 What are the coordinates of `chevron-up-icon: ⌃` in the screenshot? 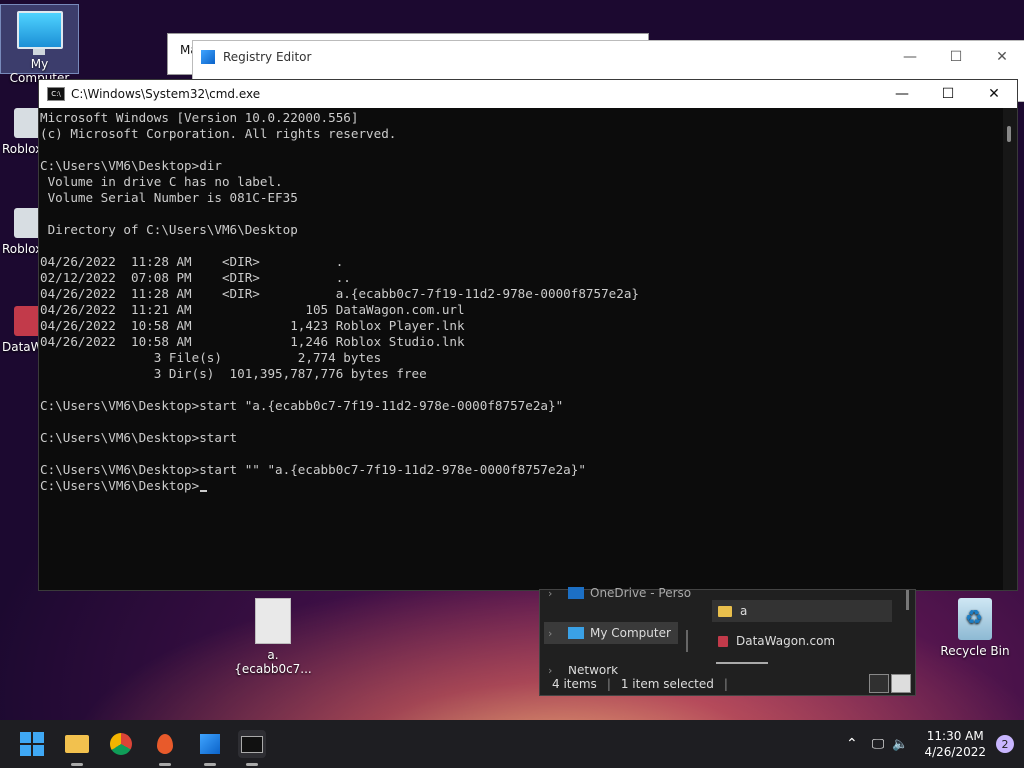 It's located at (852, 744).